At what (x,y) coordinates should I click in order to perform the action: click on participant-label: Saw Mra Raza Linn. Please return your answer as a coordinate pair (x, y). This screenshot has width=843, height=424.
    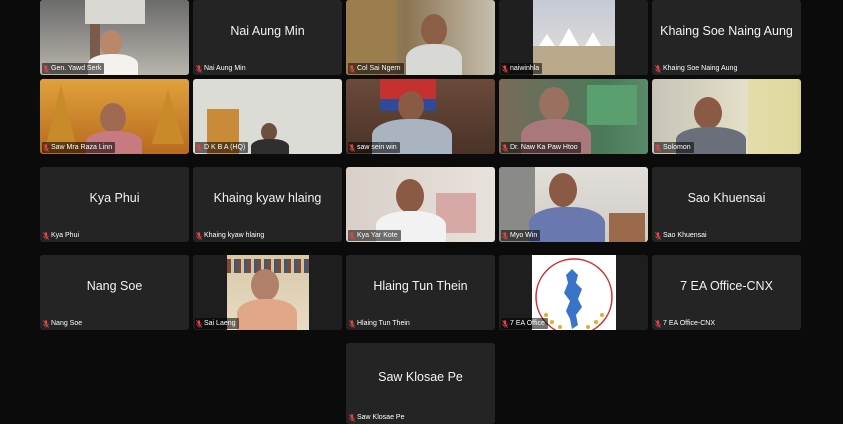
    Looking at the image, I should click on (79, 147).